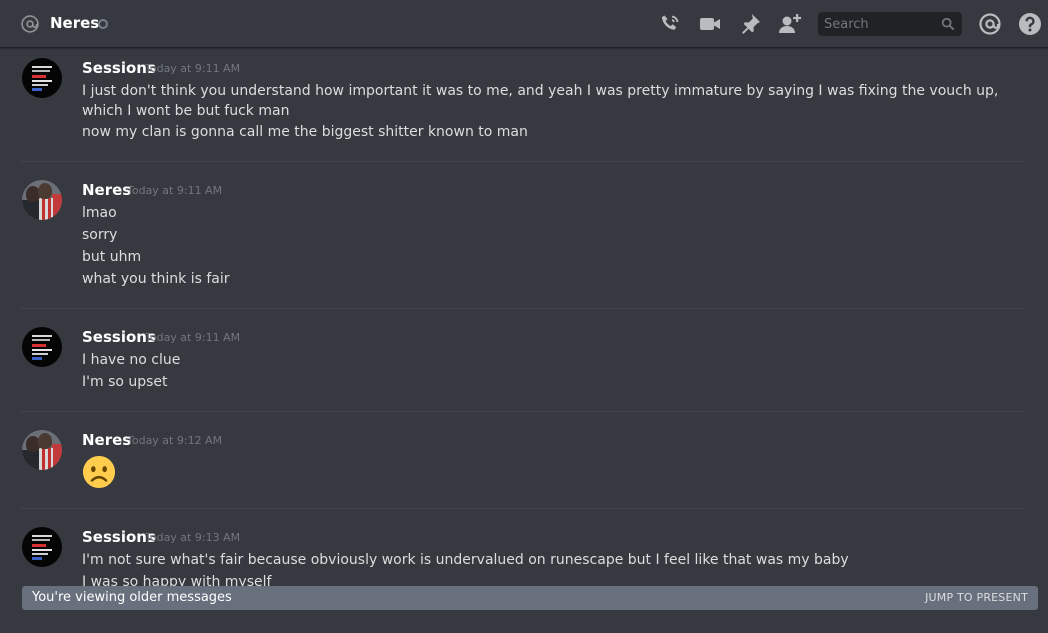  Describe the element at coordinates (132, 597) in the screenshot. I see `older-messages-text: You're viewing older messages` at that location.